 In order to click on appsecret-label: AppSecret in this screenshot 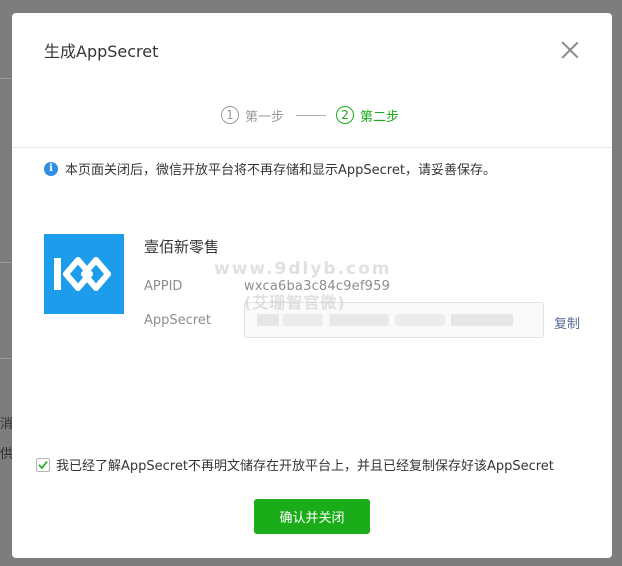, I will do `click(177, 320)`.